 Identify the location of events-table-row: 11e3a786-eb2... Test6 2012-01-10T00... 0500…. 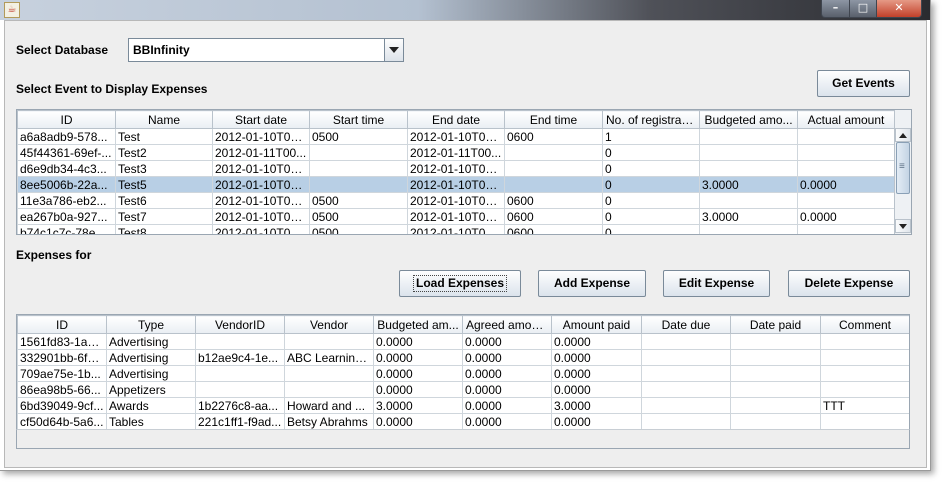
(456, 200).